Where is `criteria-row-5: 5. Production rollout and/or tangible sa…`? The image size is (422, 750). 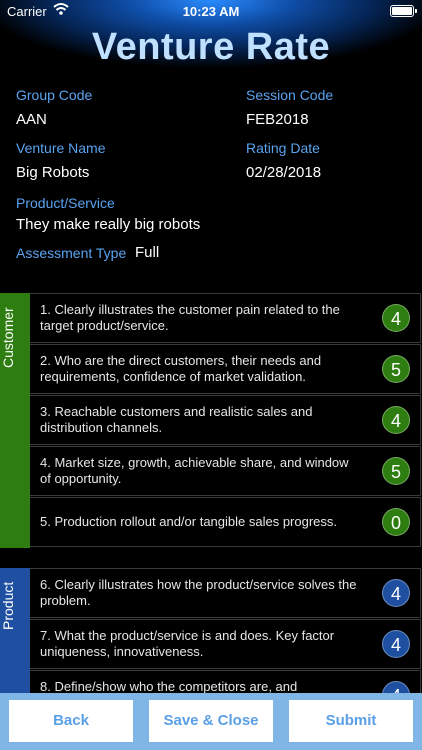 criteria-row-5: 5. Production rollout and/or tangible sa… is located at coordinates (225, 522).